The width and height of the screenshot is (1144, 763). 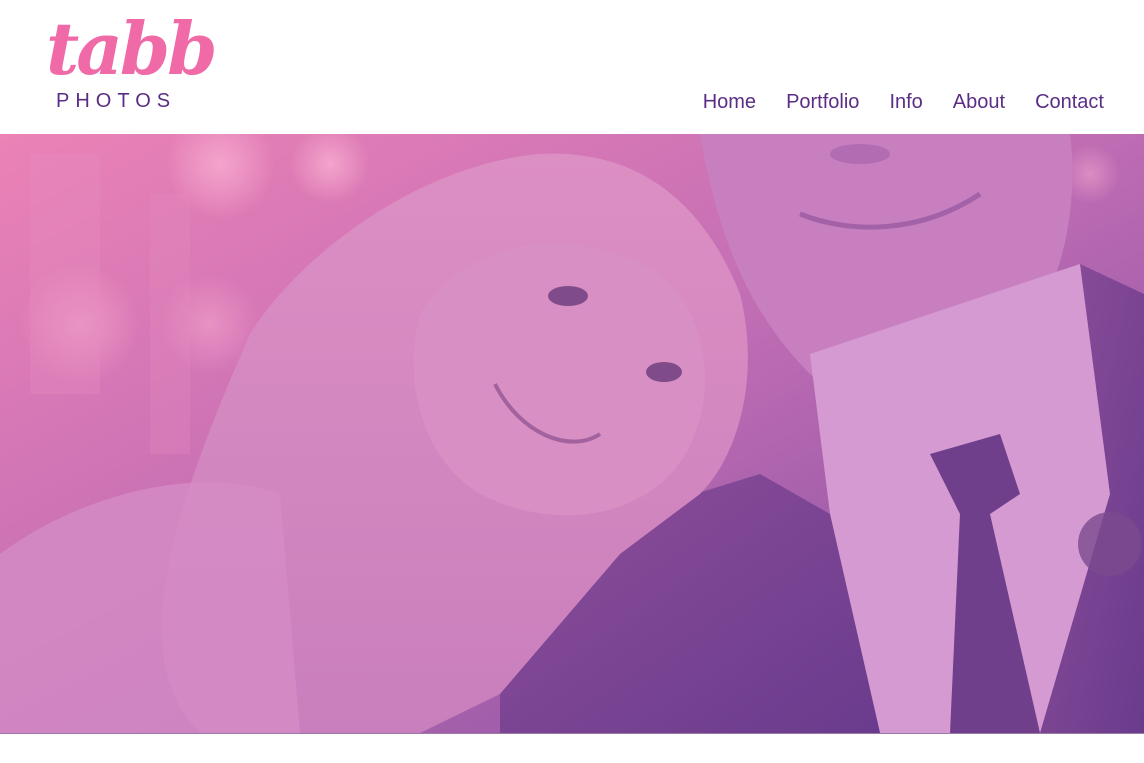 I want to click on nav-portfolio: Portfolio, so click(x=822, y=102).